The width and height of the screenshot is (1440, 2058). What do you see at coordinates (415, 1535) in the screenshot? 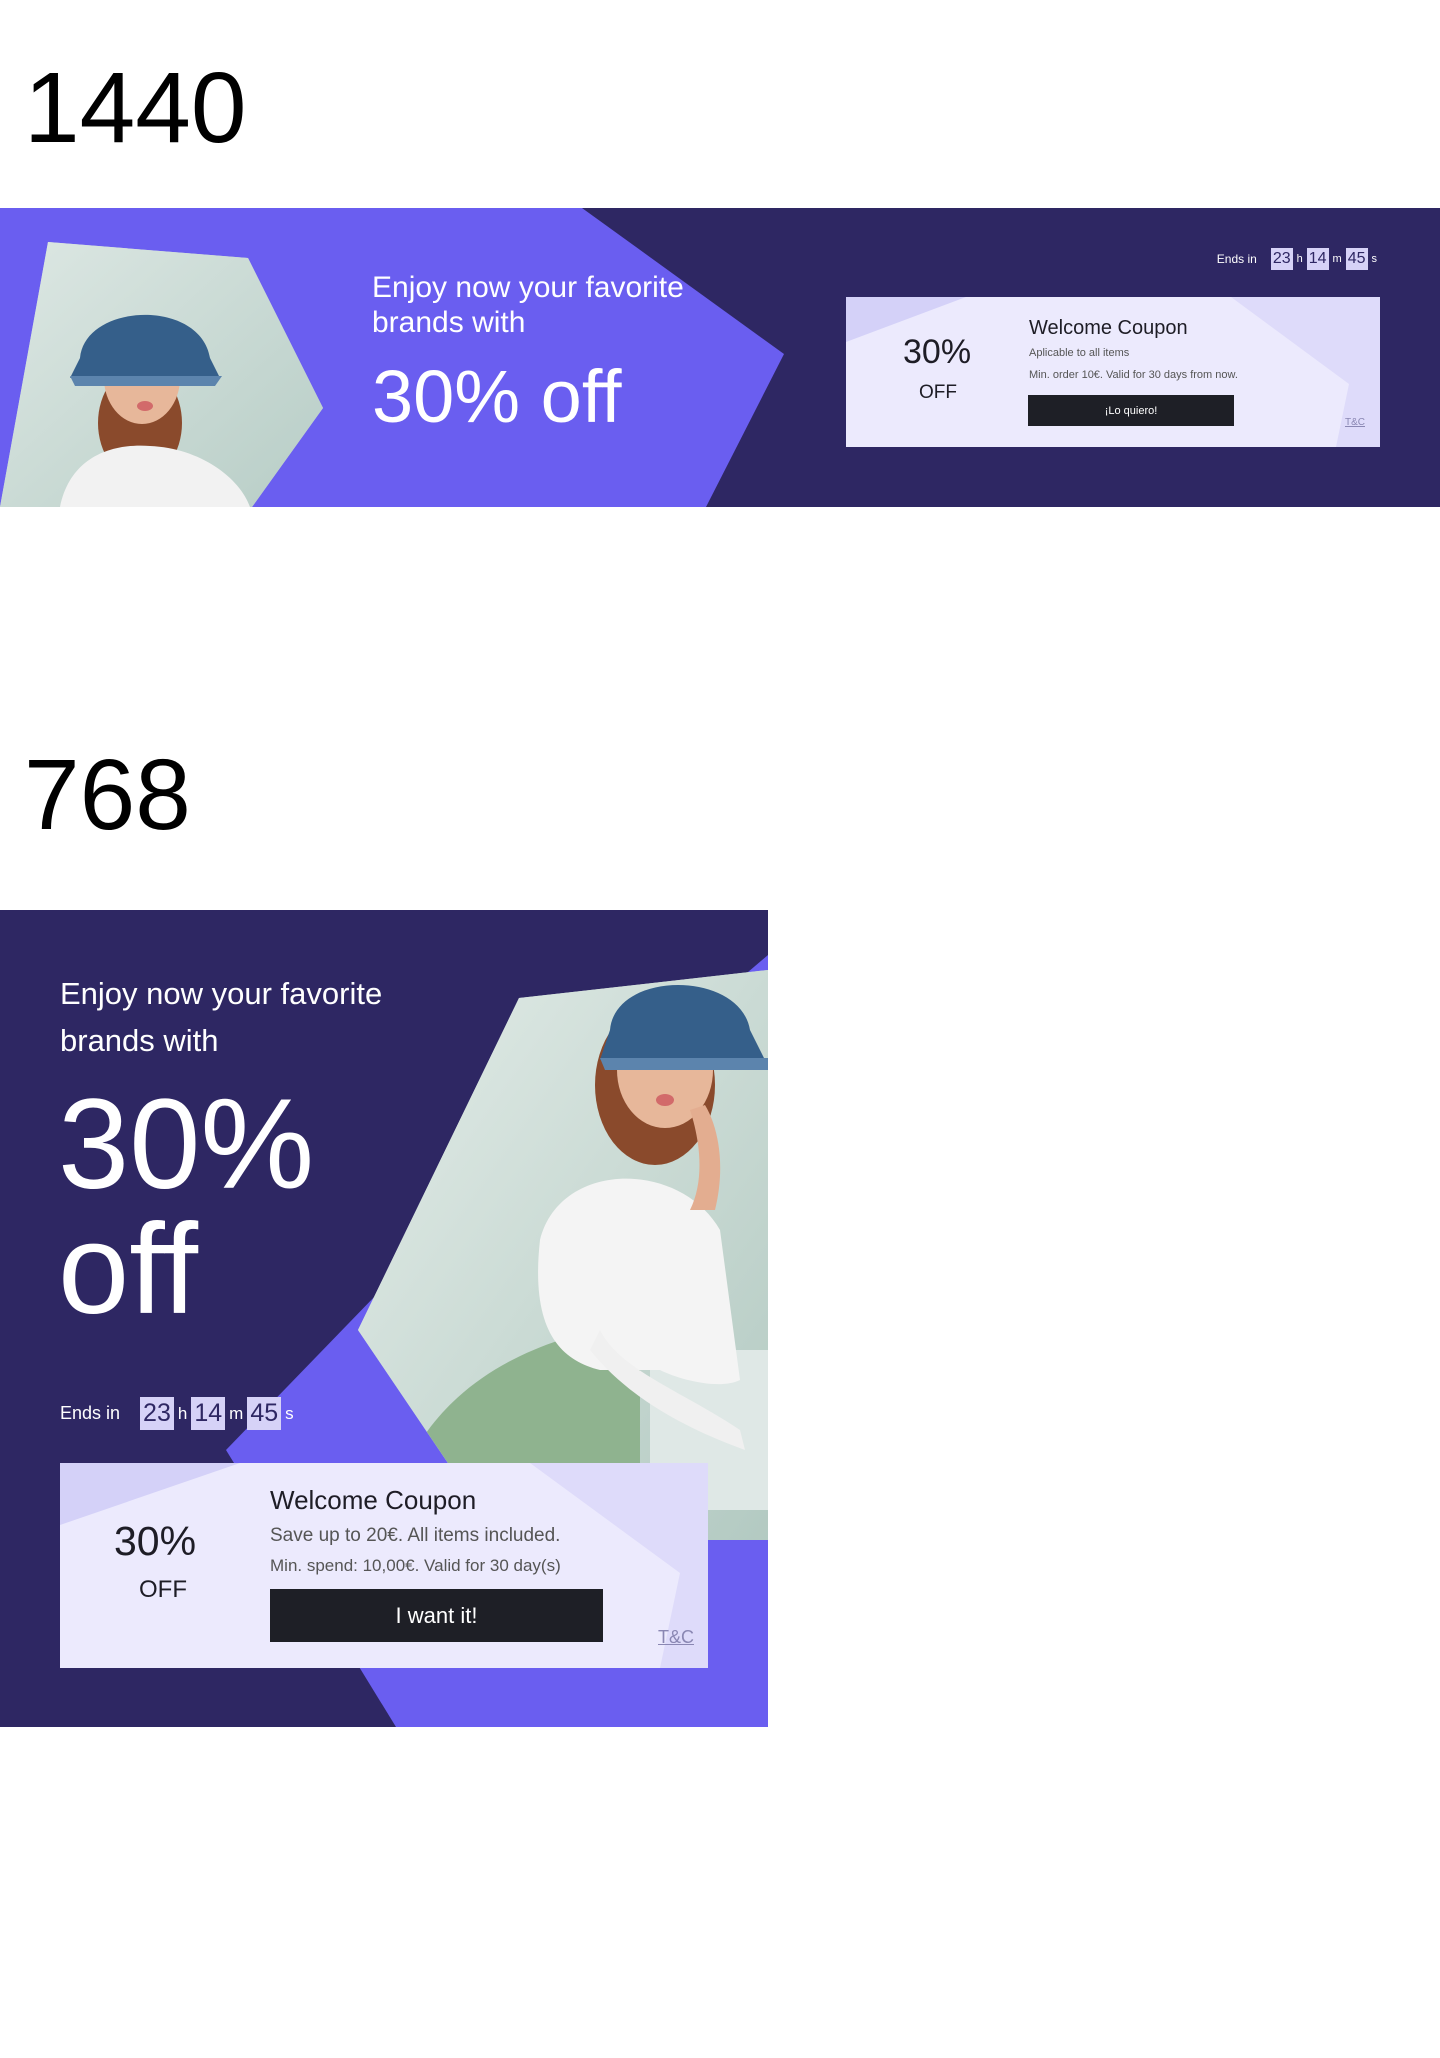
I see `coupon-description: Save up to 20€. All items included.` at bounding box center [415, 1535].